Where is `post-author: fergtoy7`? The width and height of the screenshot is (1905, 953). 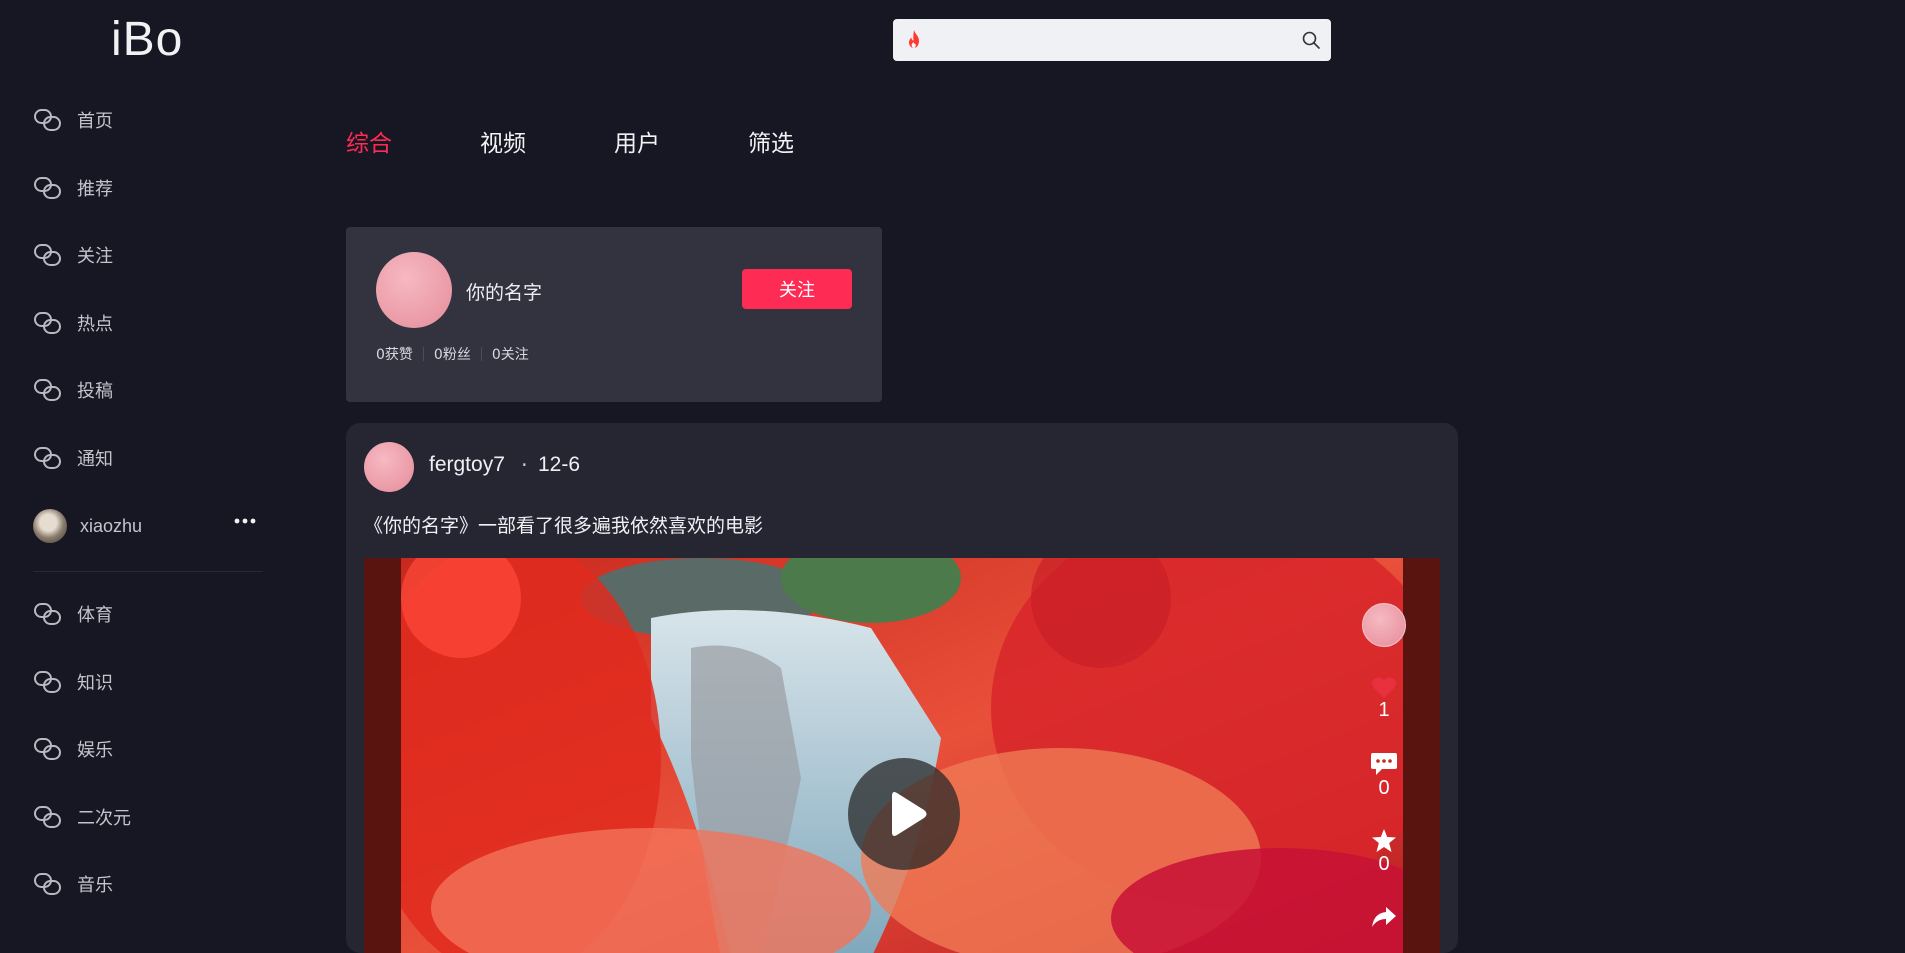
post-author: fergtoy7 is located at coordinates (467, 465).